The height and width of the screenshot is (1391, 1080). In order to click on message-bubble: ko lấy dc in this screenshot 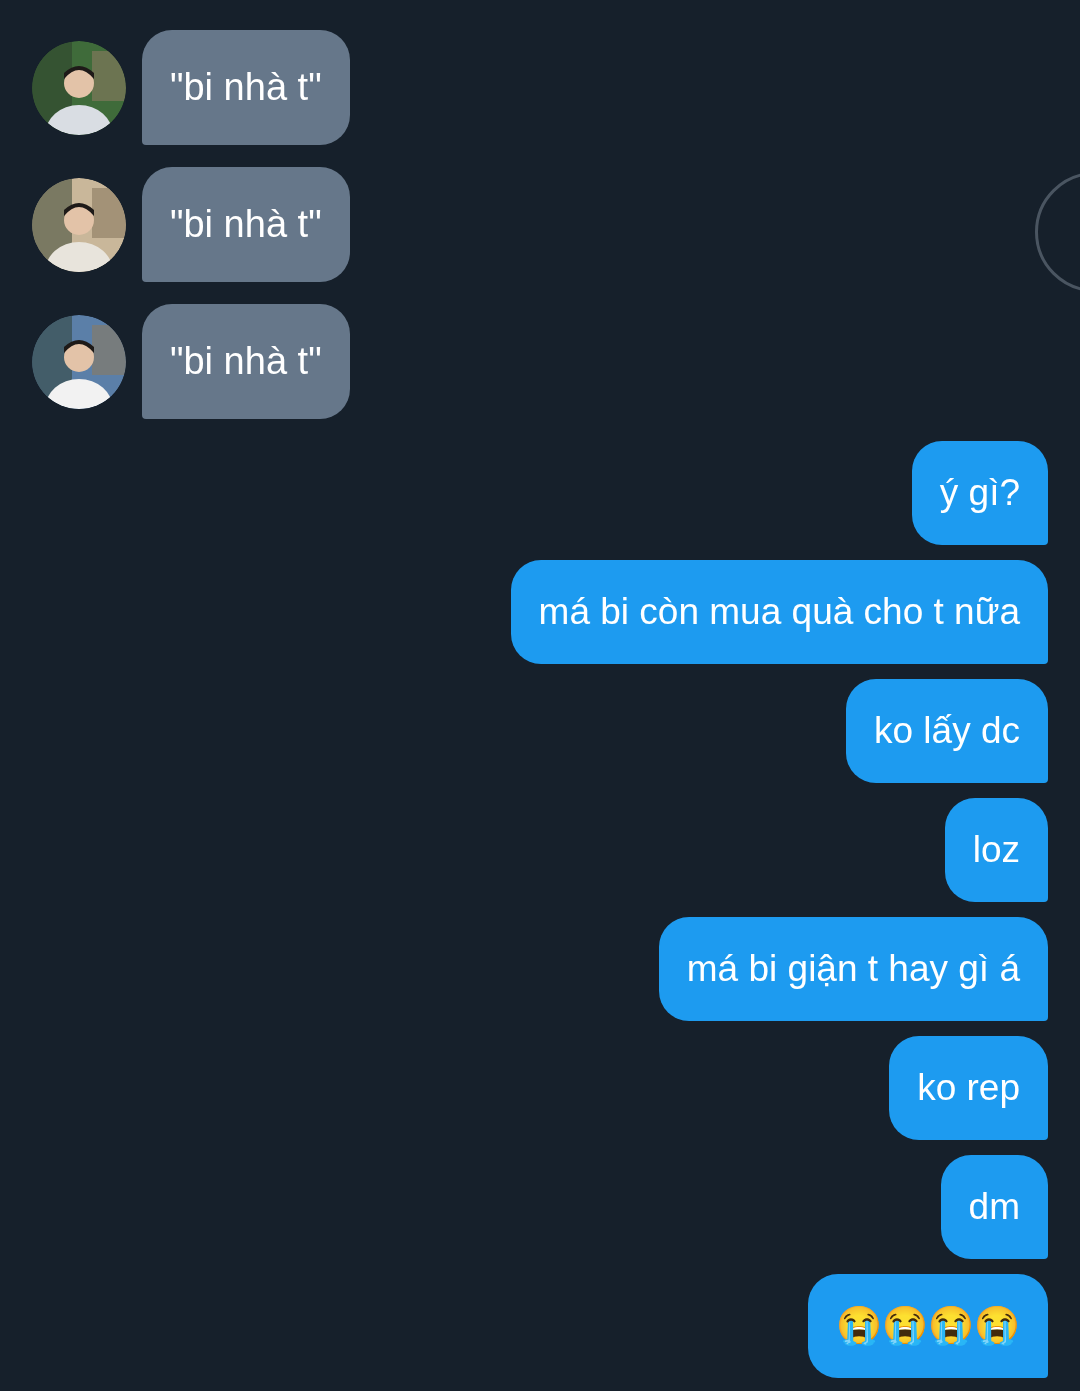, I will do `click(947, 731)`.